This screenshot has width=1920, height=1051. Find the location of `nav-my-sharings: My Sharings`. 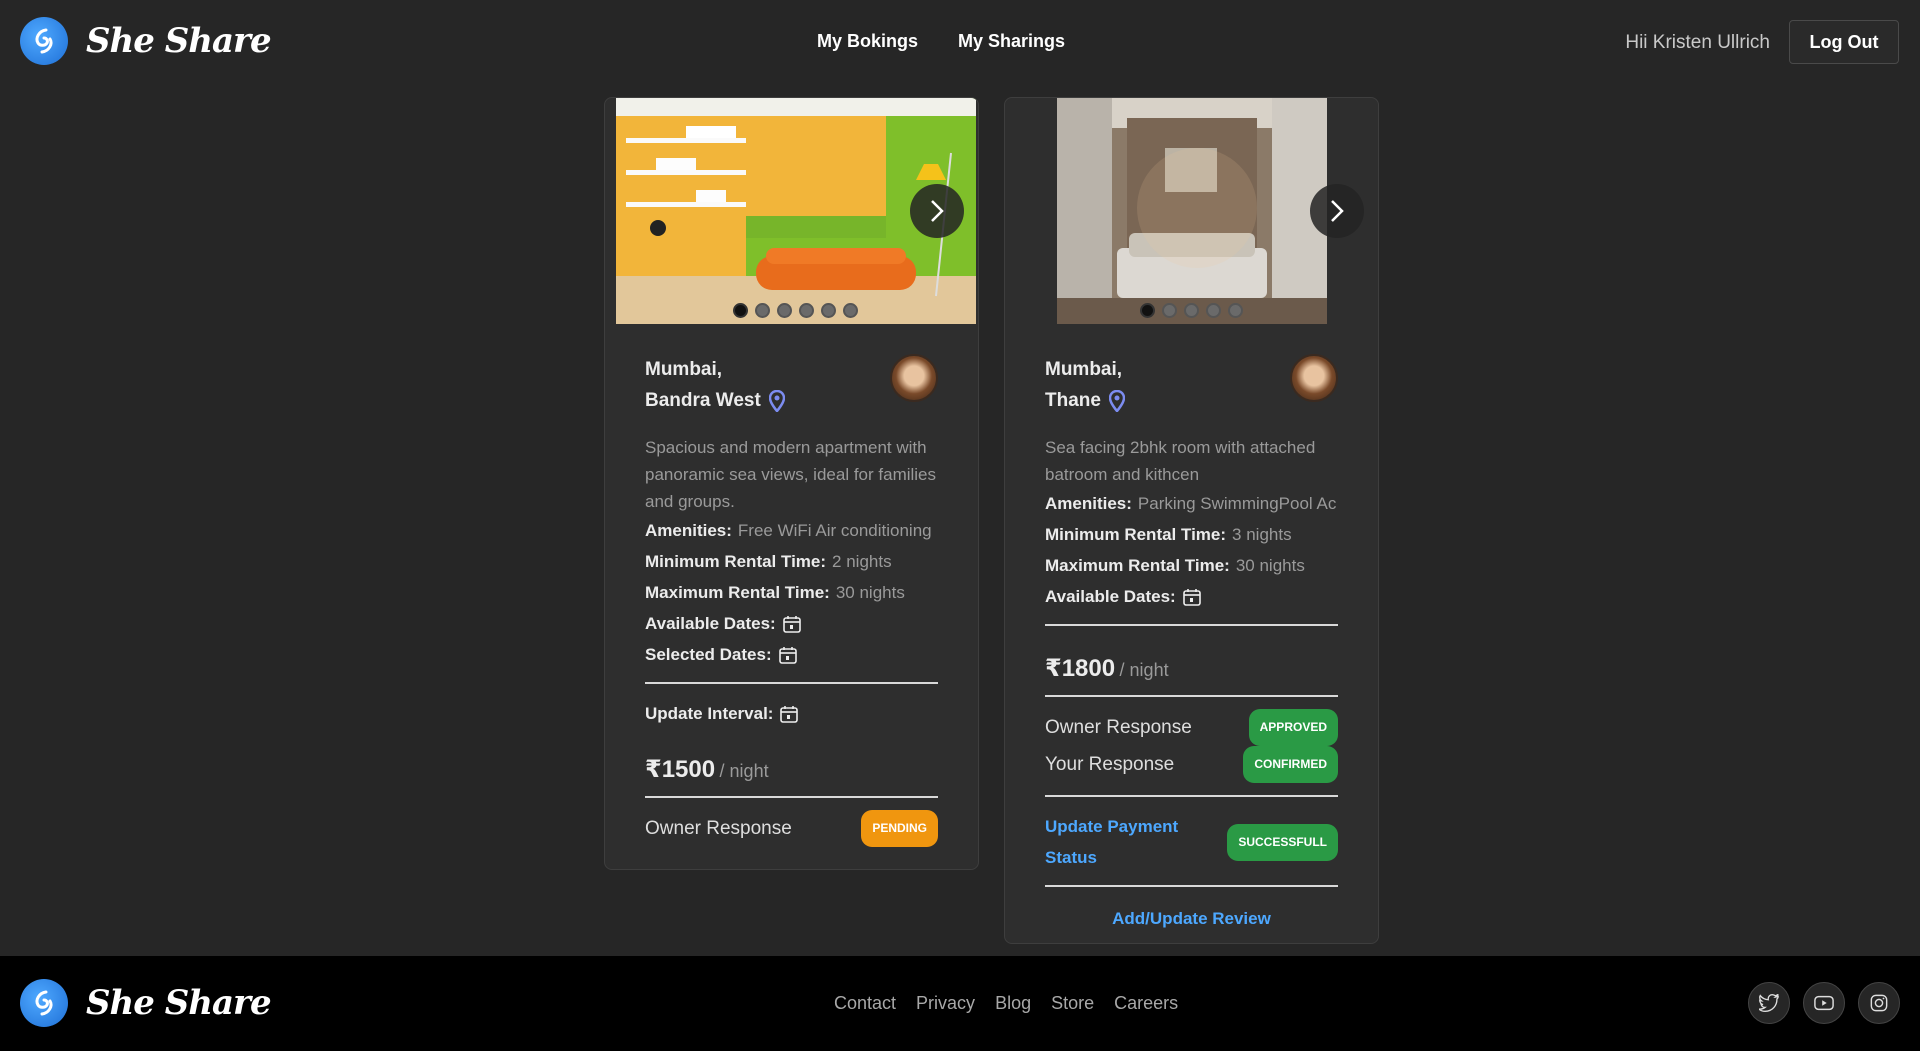

nav-my-sharings: My Sharings is located at coordinates (1011, 41).